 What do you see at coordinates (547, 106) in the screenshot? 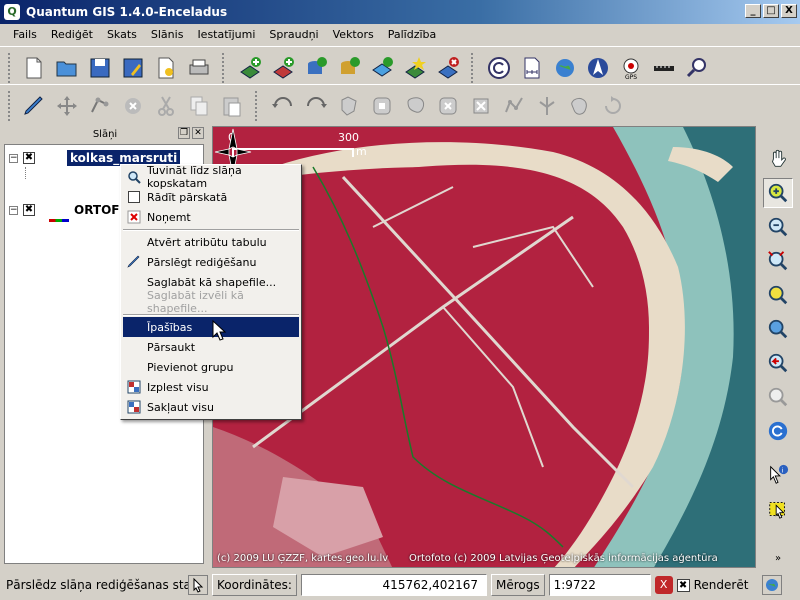
I see `split-features-button` at bounding box center [547, 106].